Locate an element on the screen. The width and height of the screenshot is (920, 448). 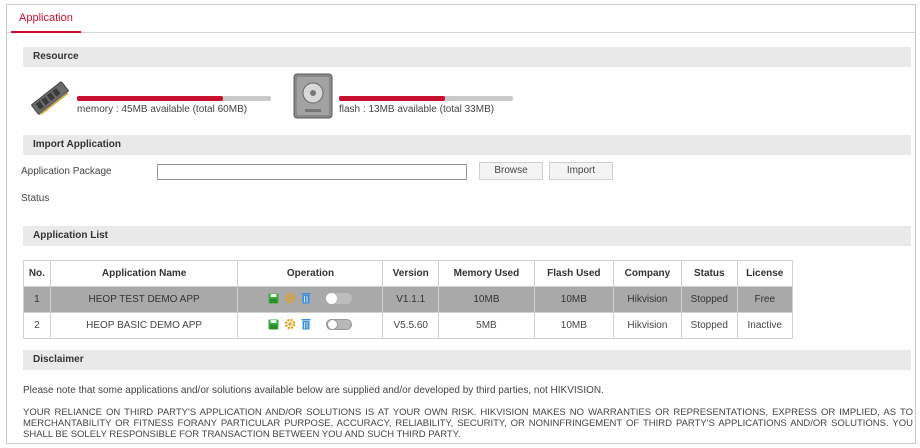
tab-bar: Application is located at coordinates (461, 19).